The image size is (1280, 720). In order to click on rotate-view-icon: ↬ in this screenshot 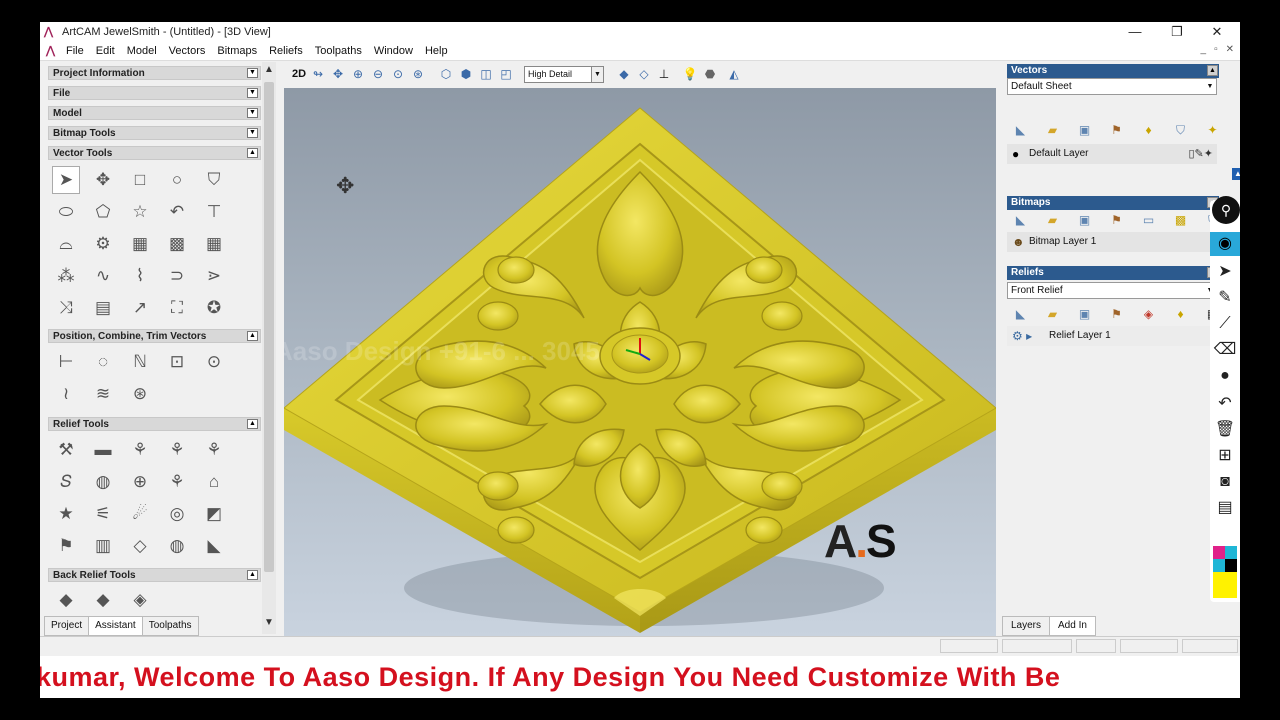, I will do `click(318, 74)`.